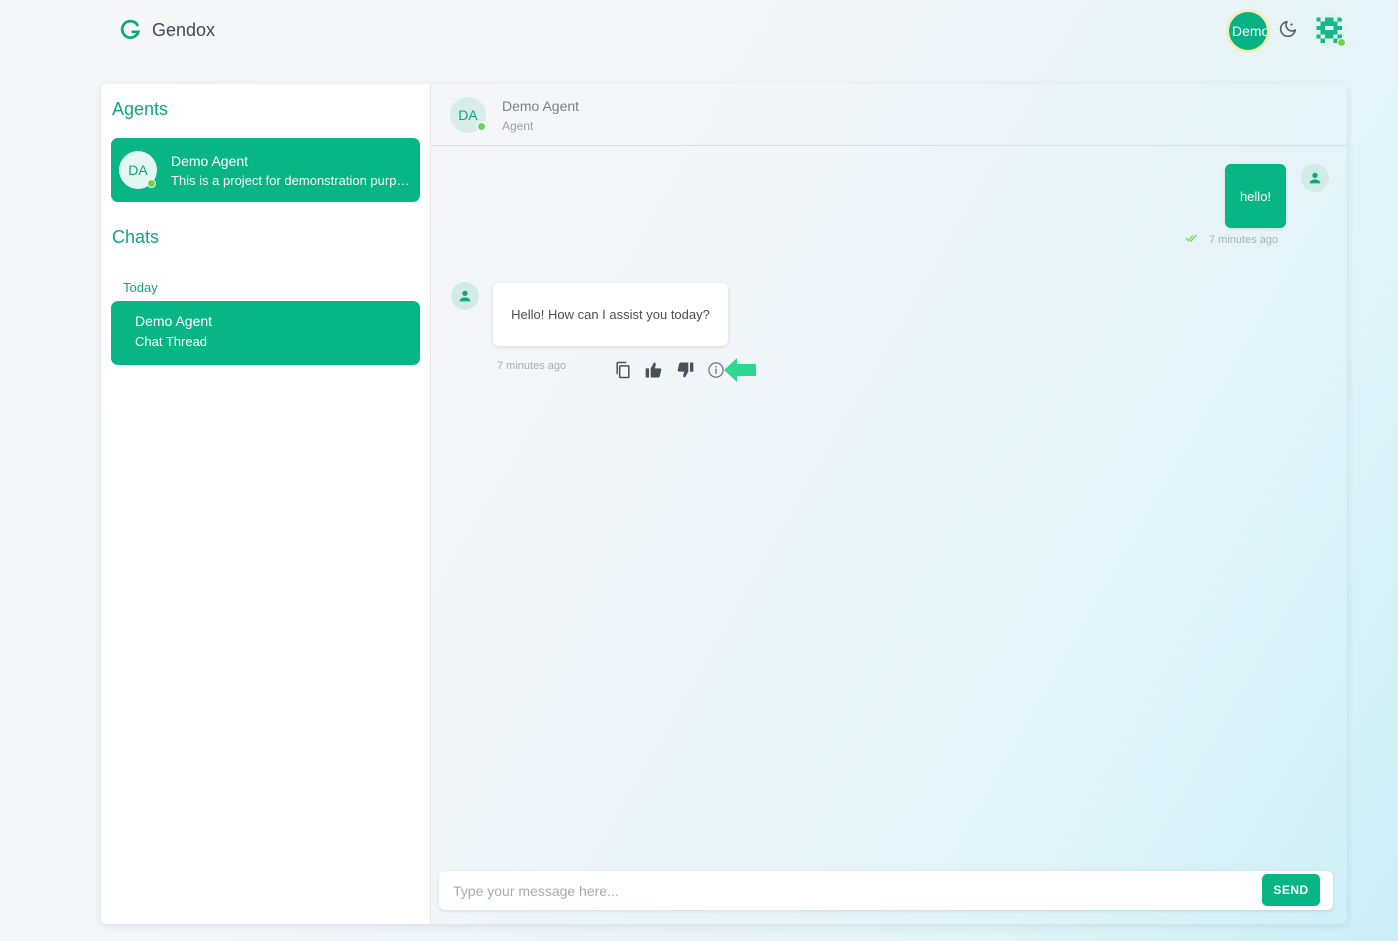  I want to click on highlight-arrow-icon, so click(740, 370).